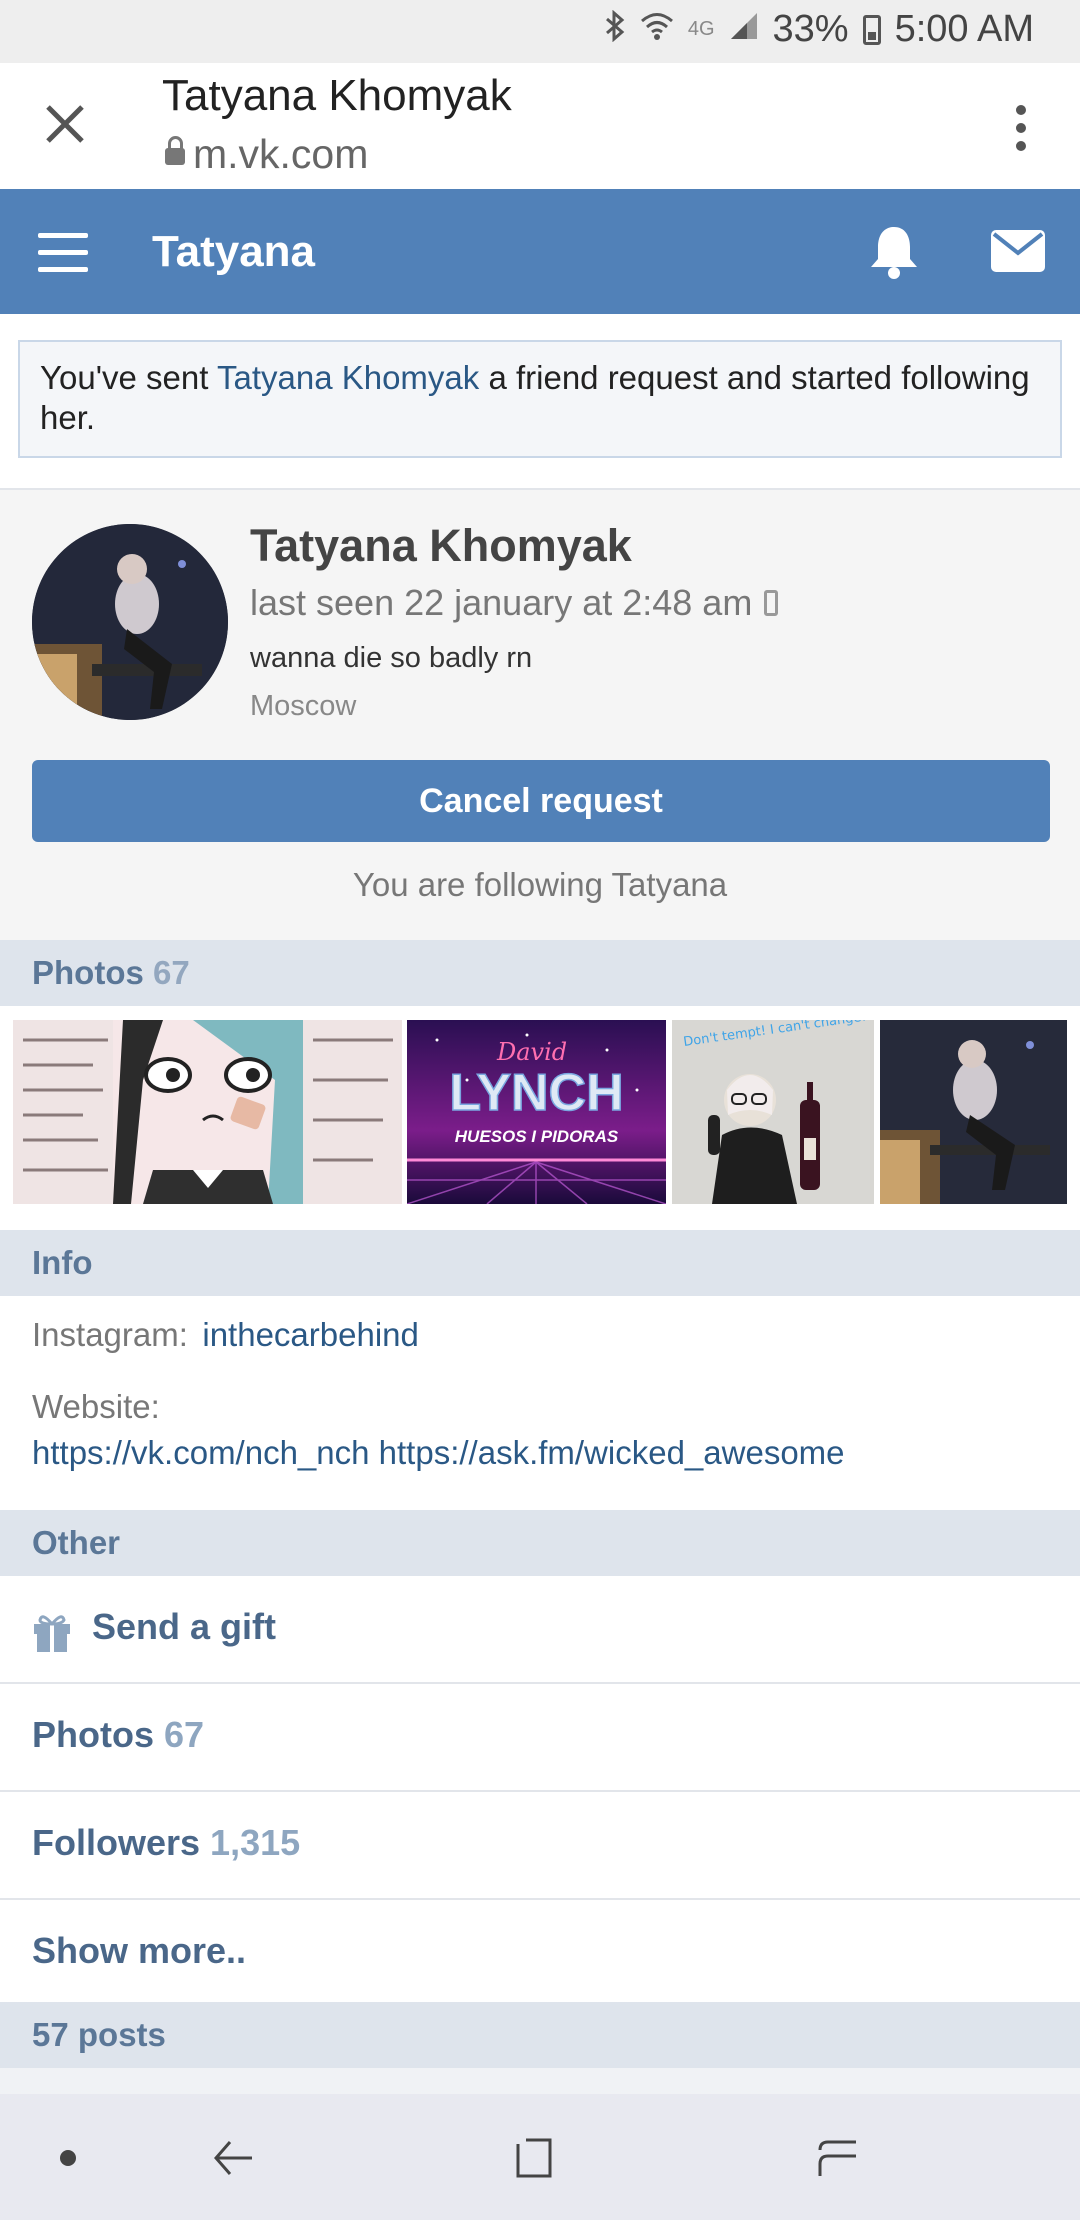 Image resolution: width=1080 pixels, height=2220 pixels. Describe the element at coordinates (540, 1543) in the screenshot. I see `other-section-header: Other` at that location.